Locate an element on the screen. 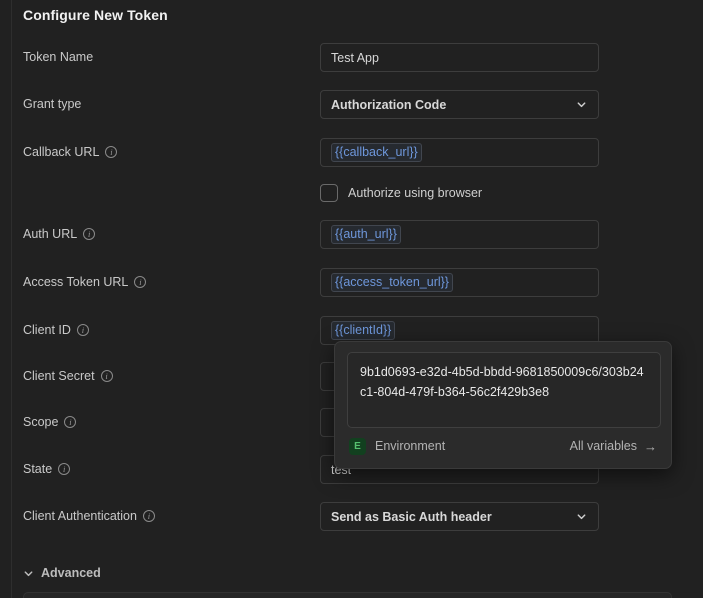 The image size is (703, 598). field-input: Test App is located at coordinates (459, 57).